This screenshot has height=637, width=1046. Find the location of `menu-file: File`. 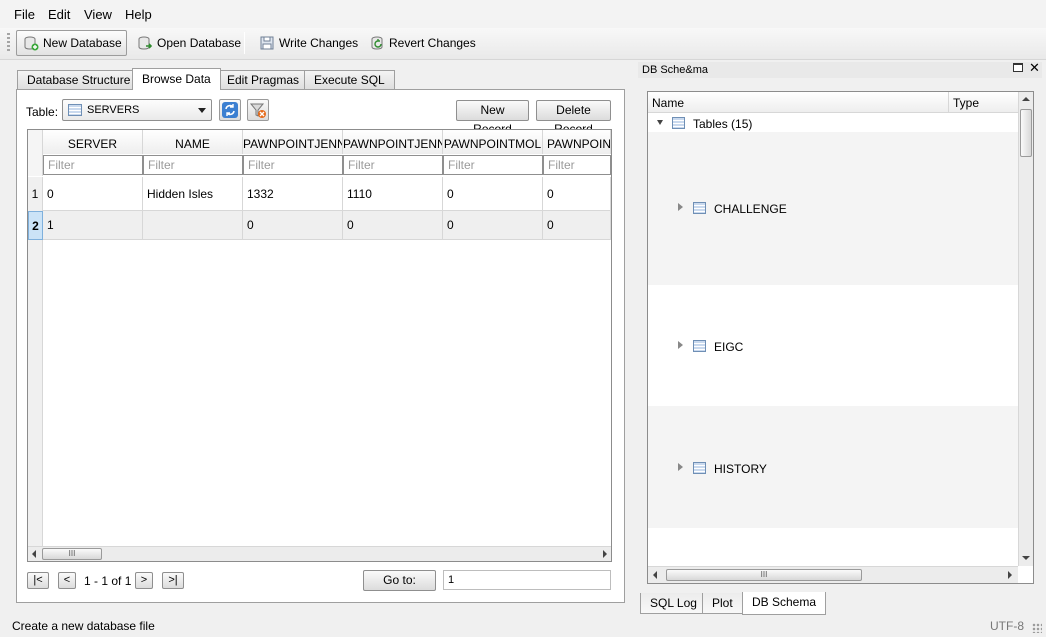

menu-file: File is located at coordinates (24, 14).